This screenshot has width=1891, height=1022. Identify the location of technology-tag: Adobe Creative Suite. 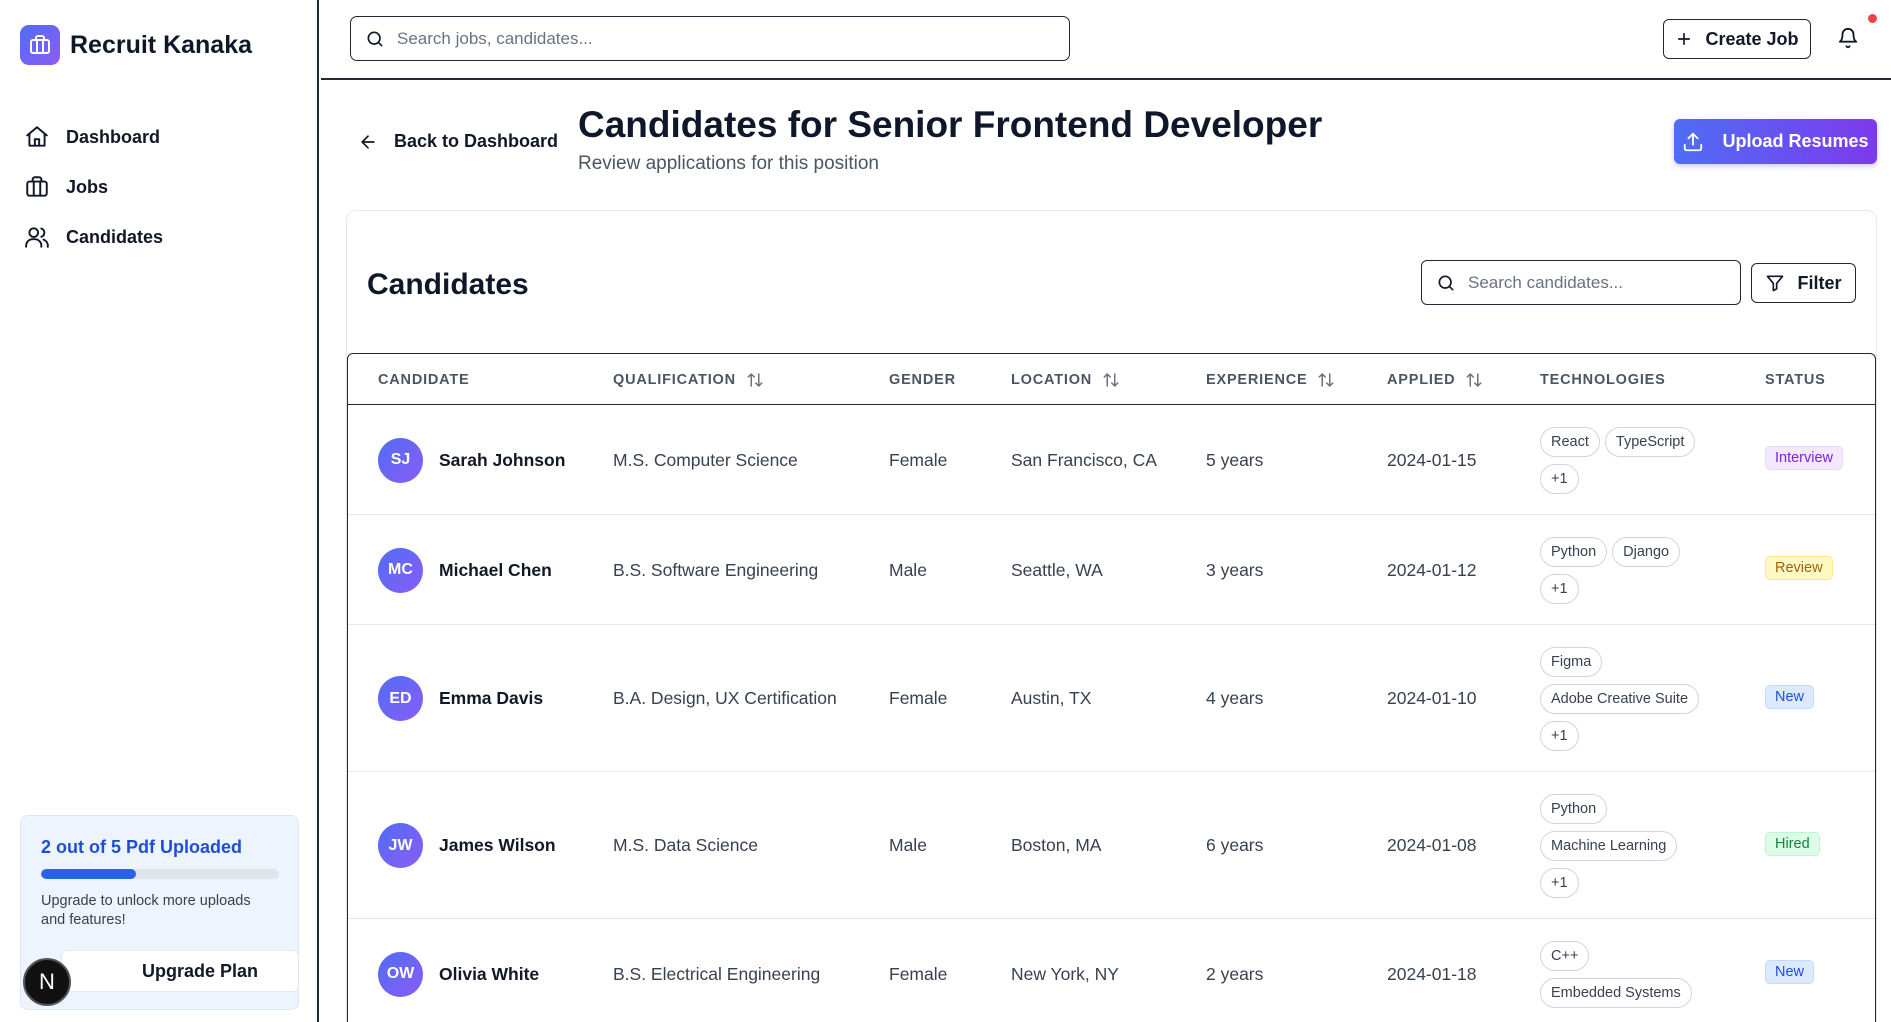
(1620, 698).